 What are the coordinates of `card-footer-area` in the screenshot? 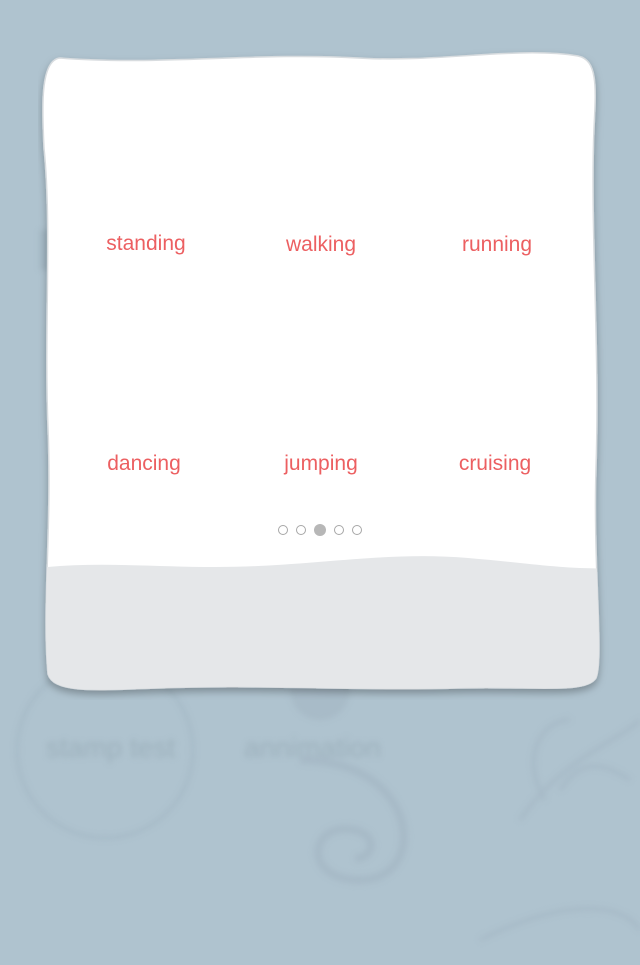 It's located at (320, 623).